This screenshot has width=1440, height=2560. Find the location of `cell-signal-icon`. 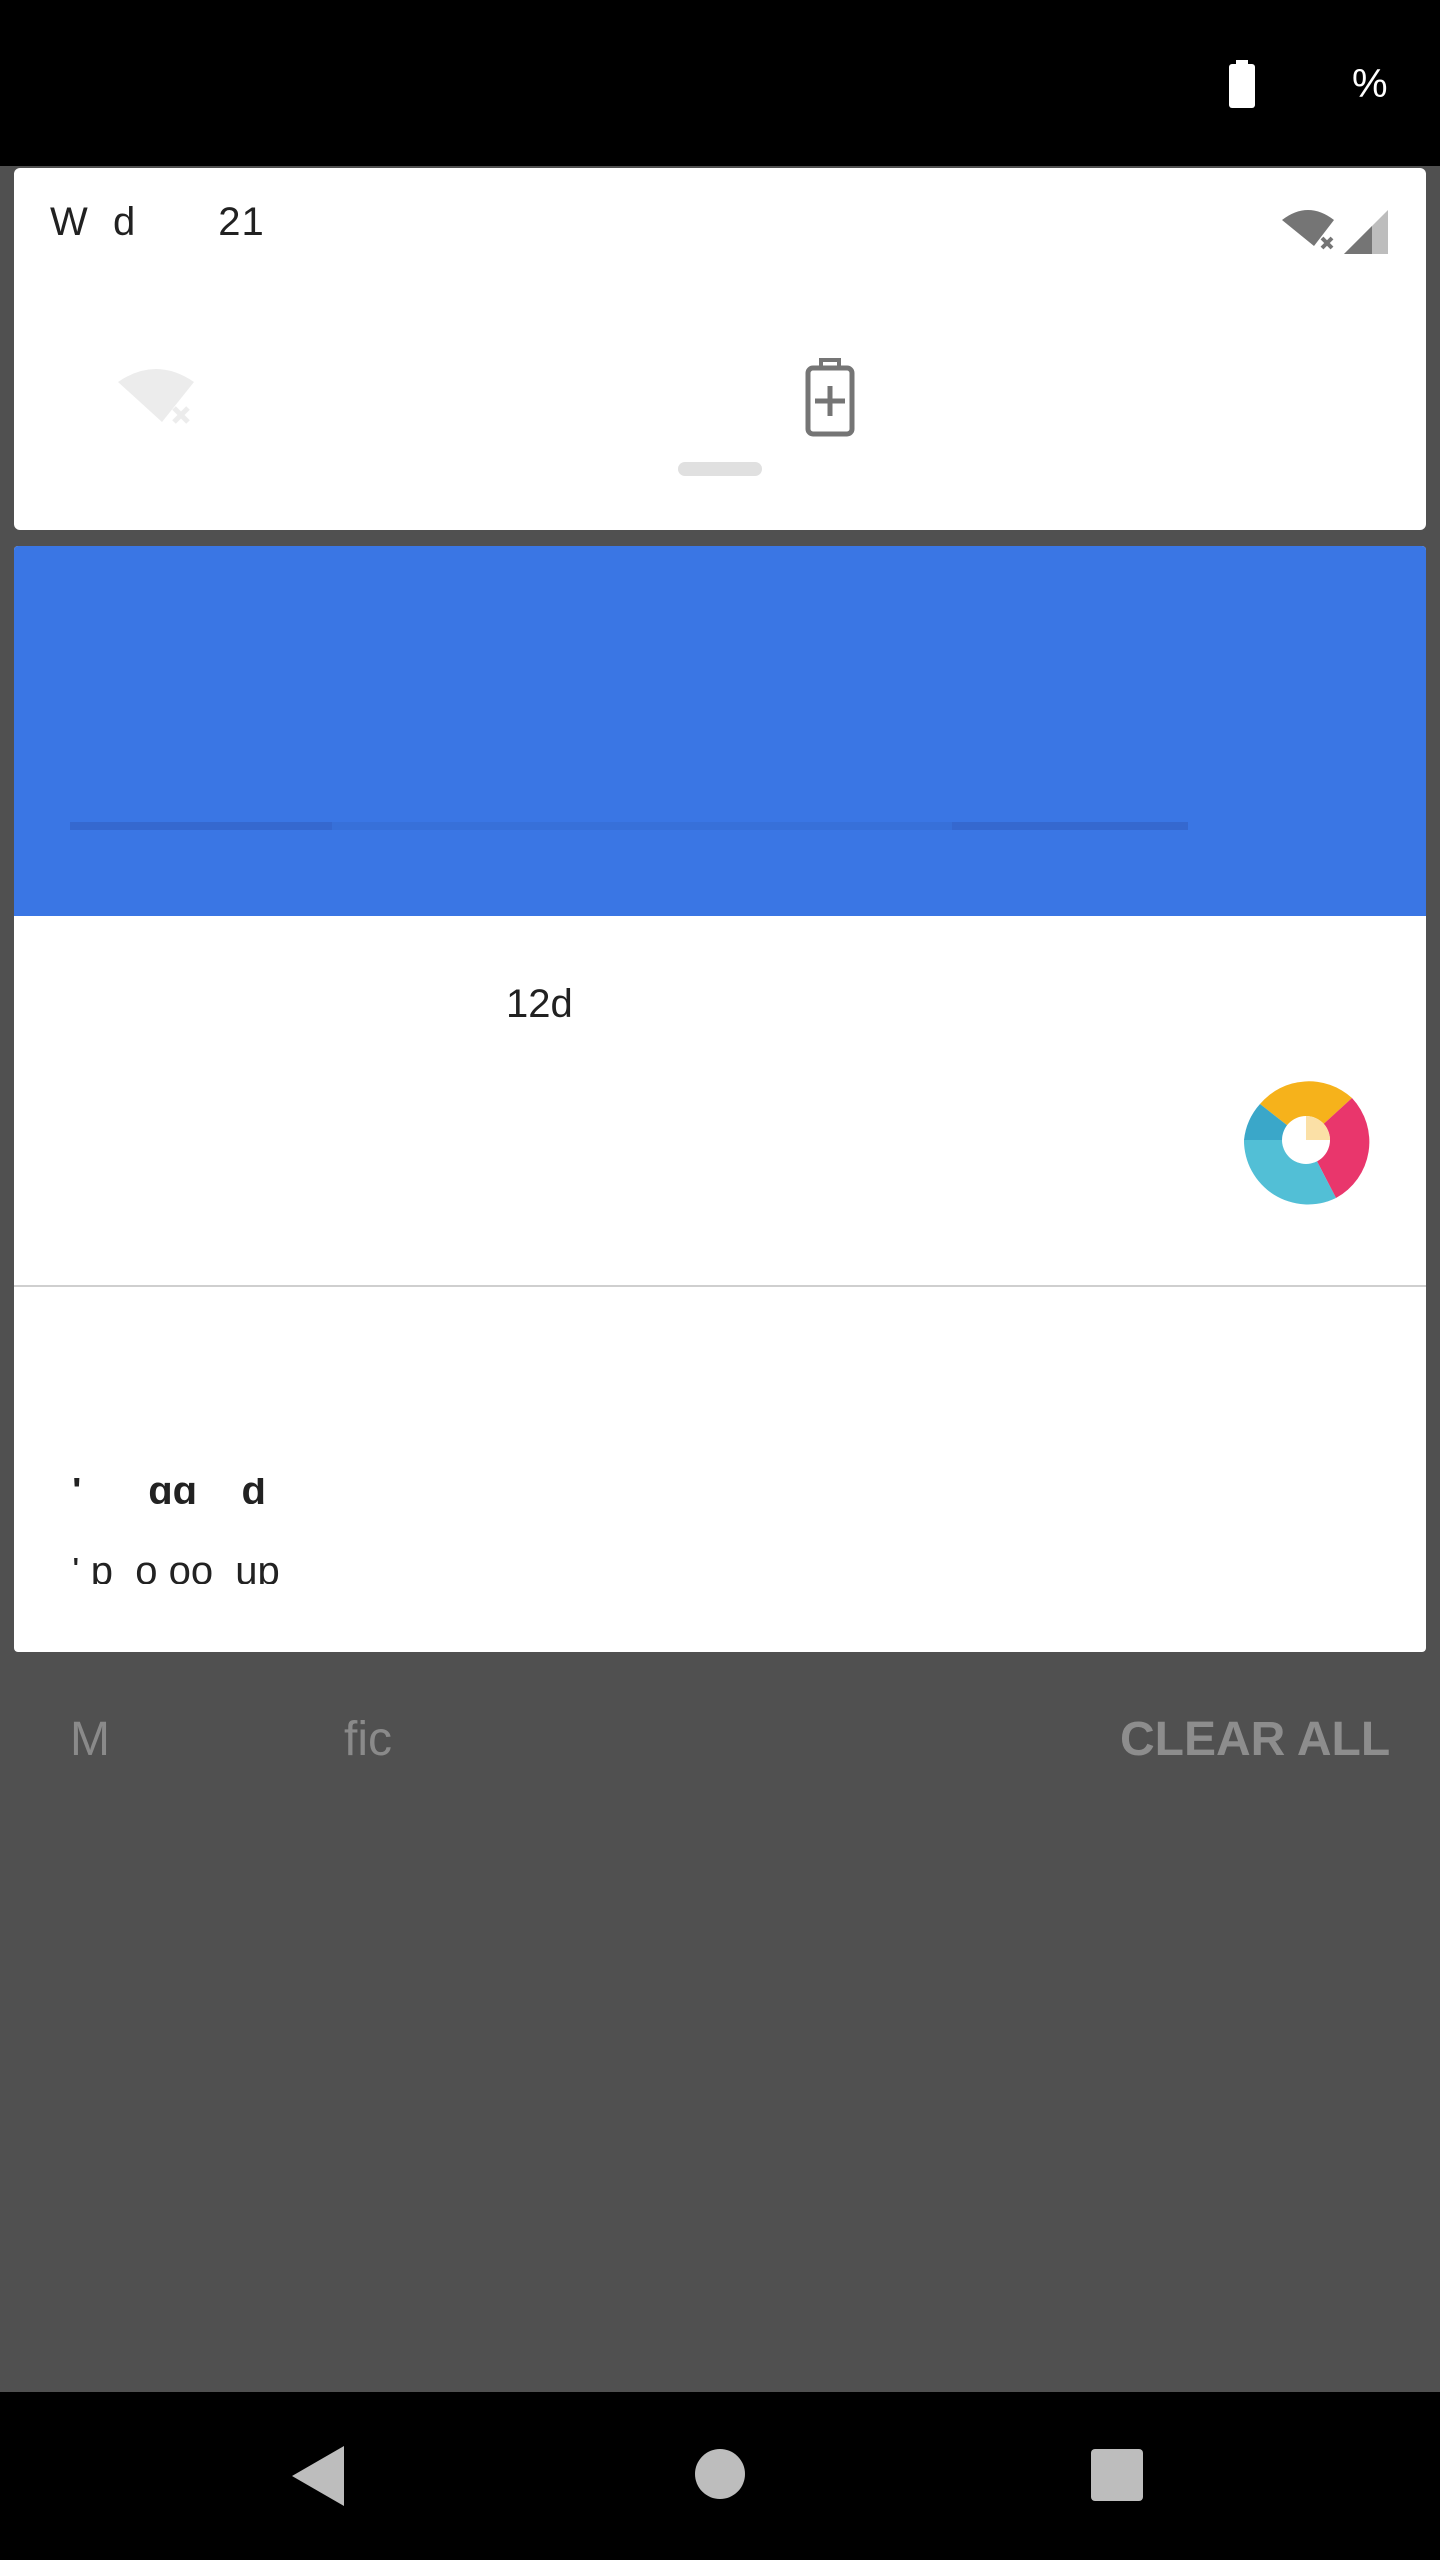

cell-signal-icon is located at coordinates (1366, 232).